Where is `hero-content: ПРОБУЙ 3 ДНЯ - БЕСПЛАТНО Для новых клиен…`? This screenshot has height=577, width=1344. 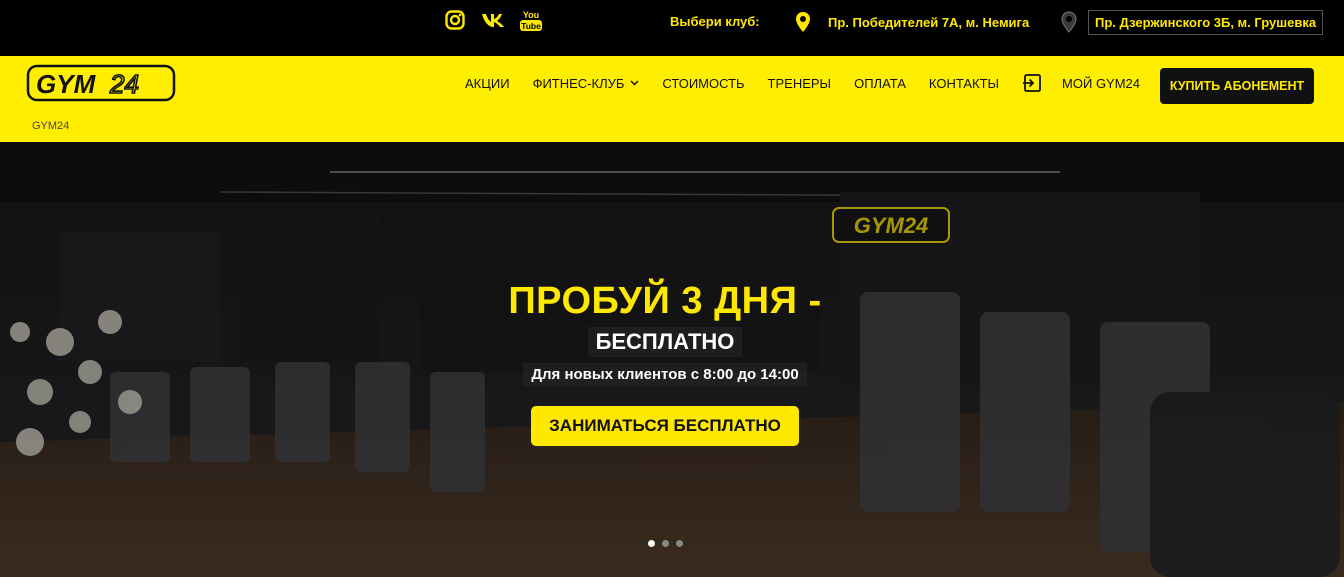
hero-content: ПРОБУЙ 3 ДНЯ - БЕСПЛАТНО Для новых клиен… is located at coordinates (665, 367).